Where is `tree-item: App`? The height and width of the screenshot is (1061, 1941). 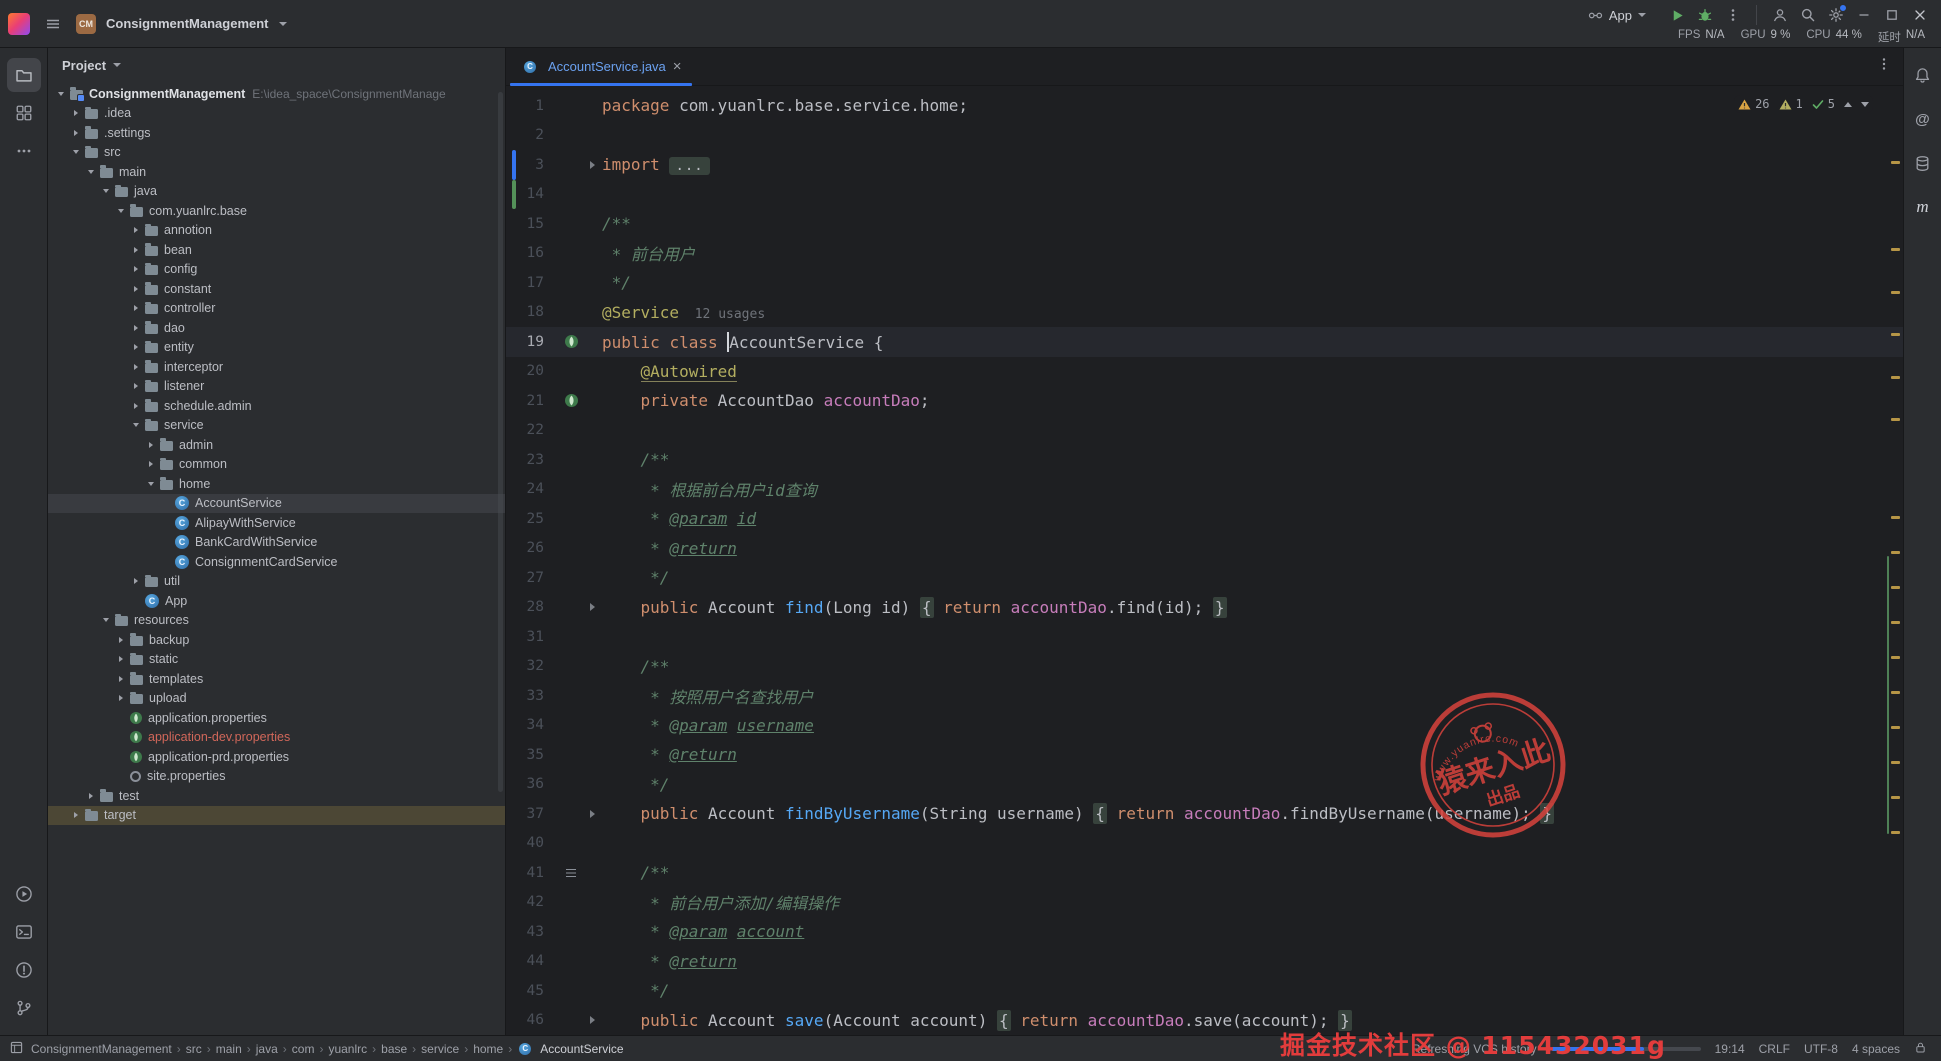
tree-item: App is located at coordinates (276, 601).